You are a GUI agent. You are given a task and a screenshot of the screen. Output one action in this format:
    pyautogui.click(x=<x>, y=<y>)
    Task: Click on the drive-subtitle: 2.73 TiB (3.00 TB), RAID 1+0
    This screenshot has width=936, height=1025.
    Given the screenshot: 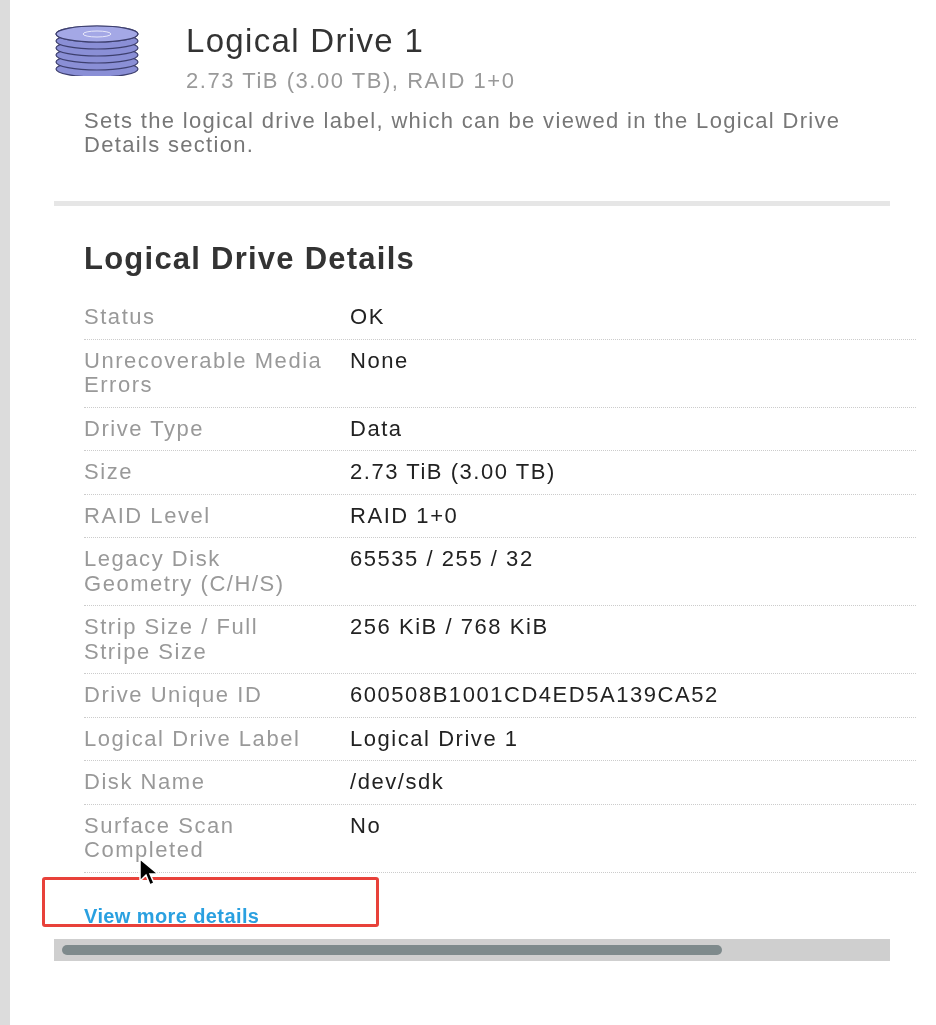 What is the action you would take?
    pyautogui.click(x=351, y=80)
    